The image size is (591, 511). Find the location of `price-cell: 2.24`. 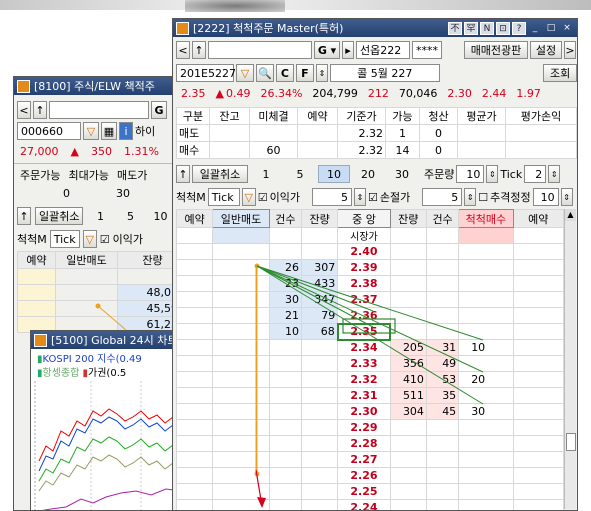

price-cell: 2.24 is located at coordinates (364, 504).